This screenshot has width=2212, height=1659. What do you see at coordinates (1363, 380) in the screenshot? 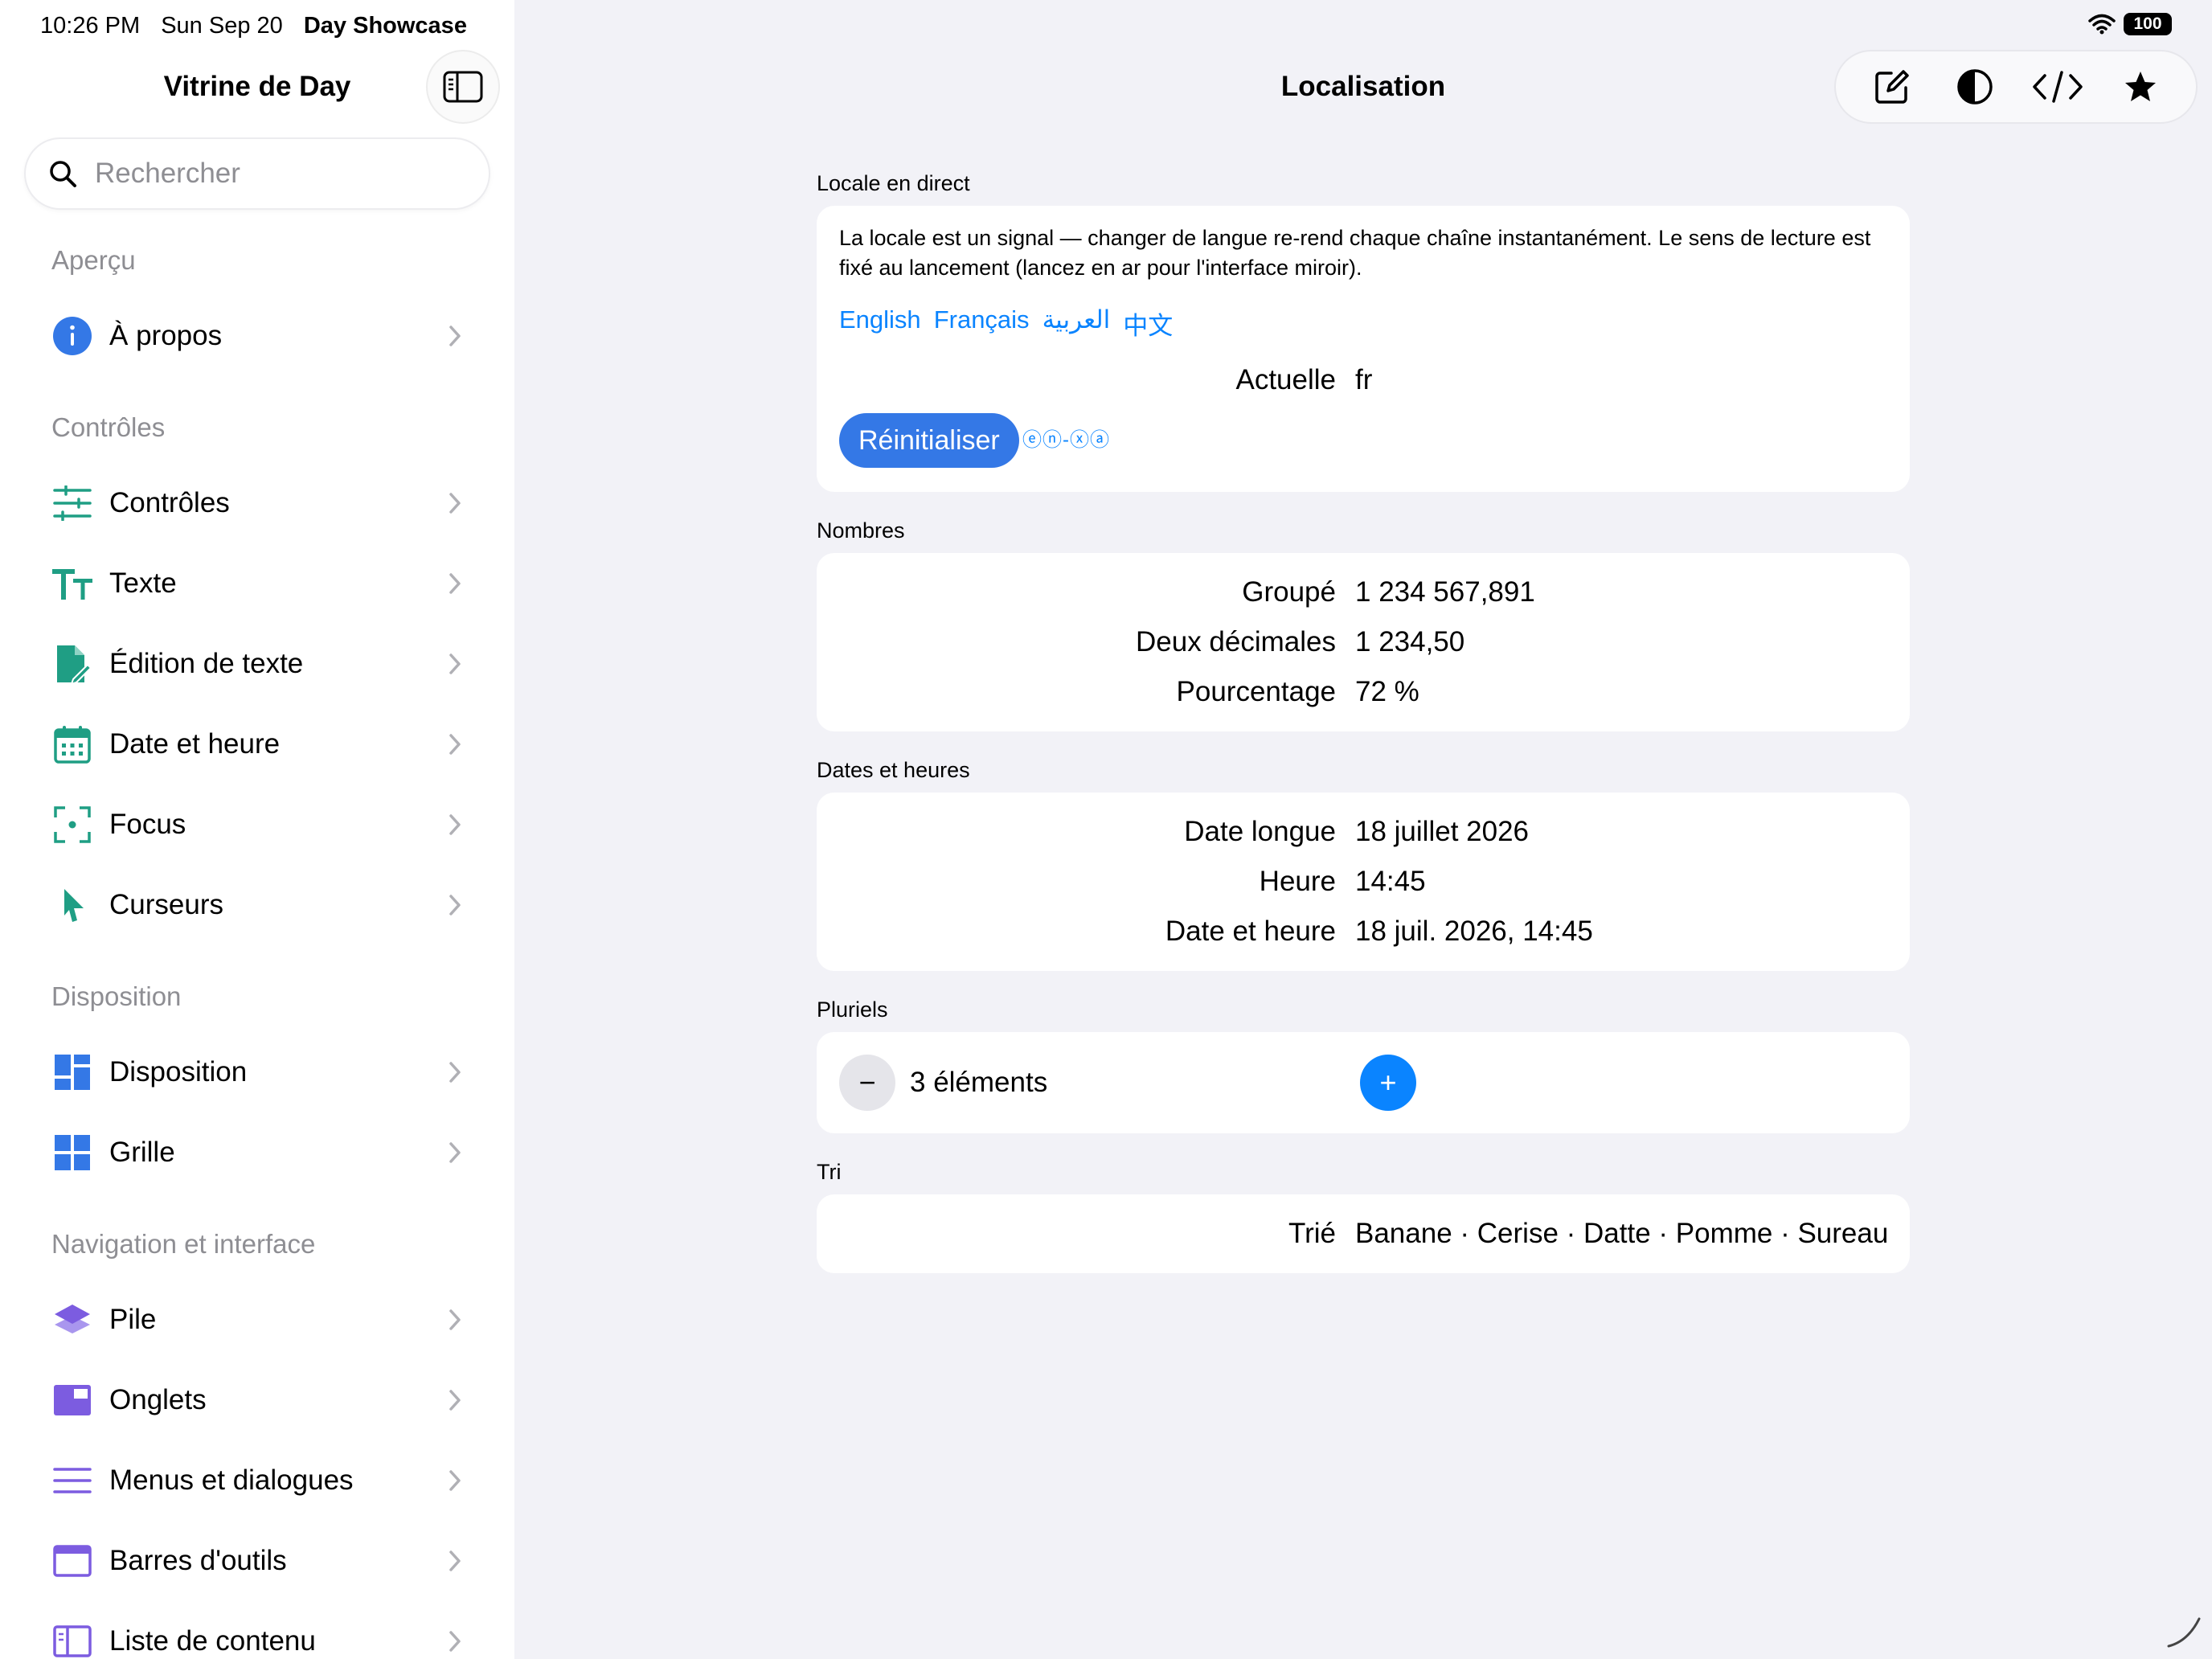
I see `current-locale-row: Actuelle fr` at bounding box center [1363, 380].